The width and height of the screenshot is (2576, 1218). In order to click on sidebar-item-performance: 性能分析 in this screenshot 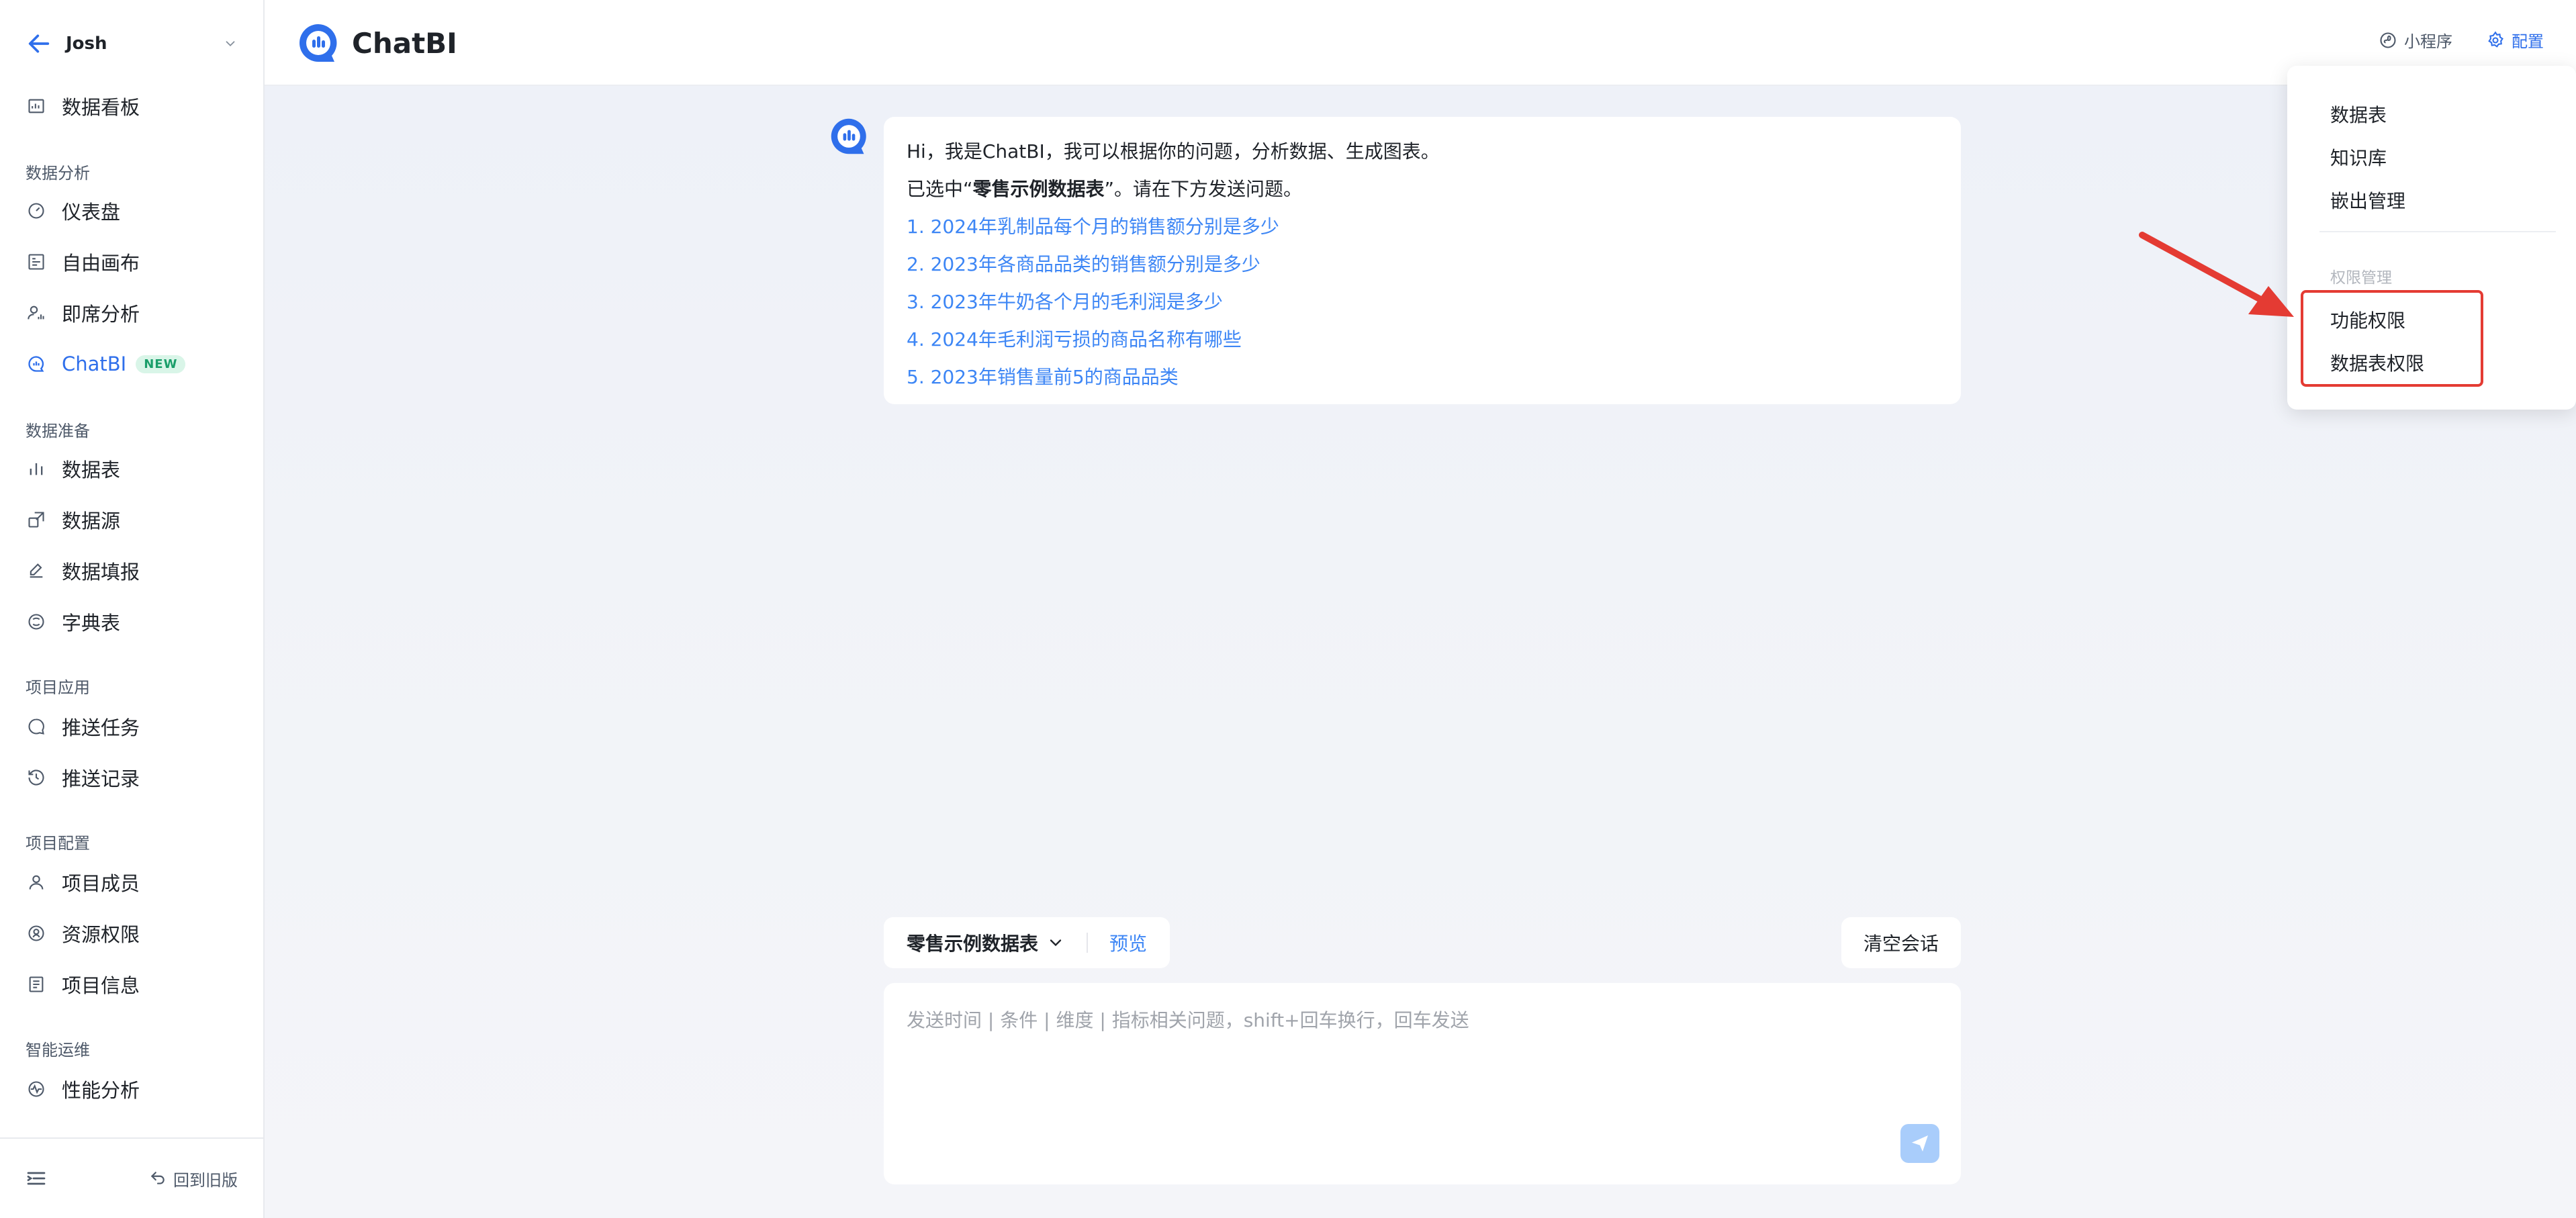, I will do `click(131, 1090)`.